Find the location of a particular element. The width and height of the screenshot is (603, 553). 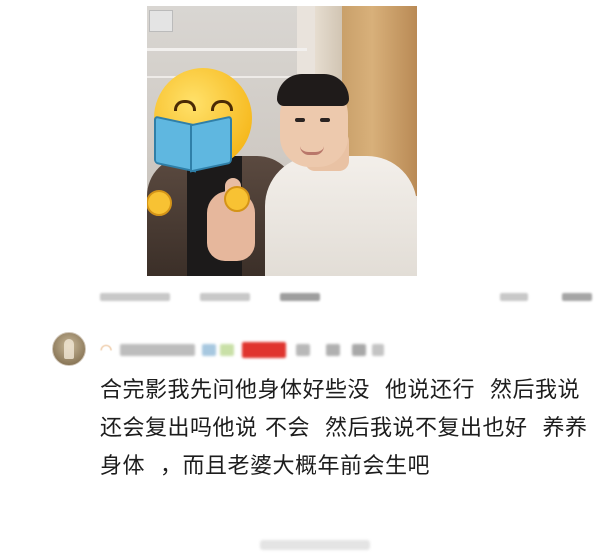

photo-ceiling-trim is located at coordinates (227, 49).